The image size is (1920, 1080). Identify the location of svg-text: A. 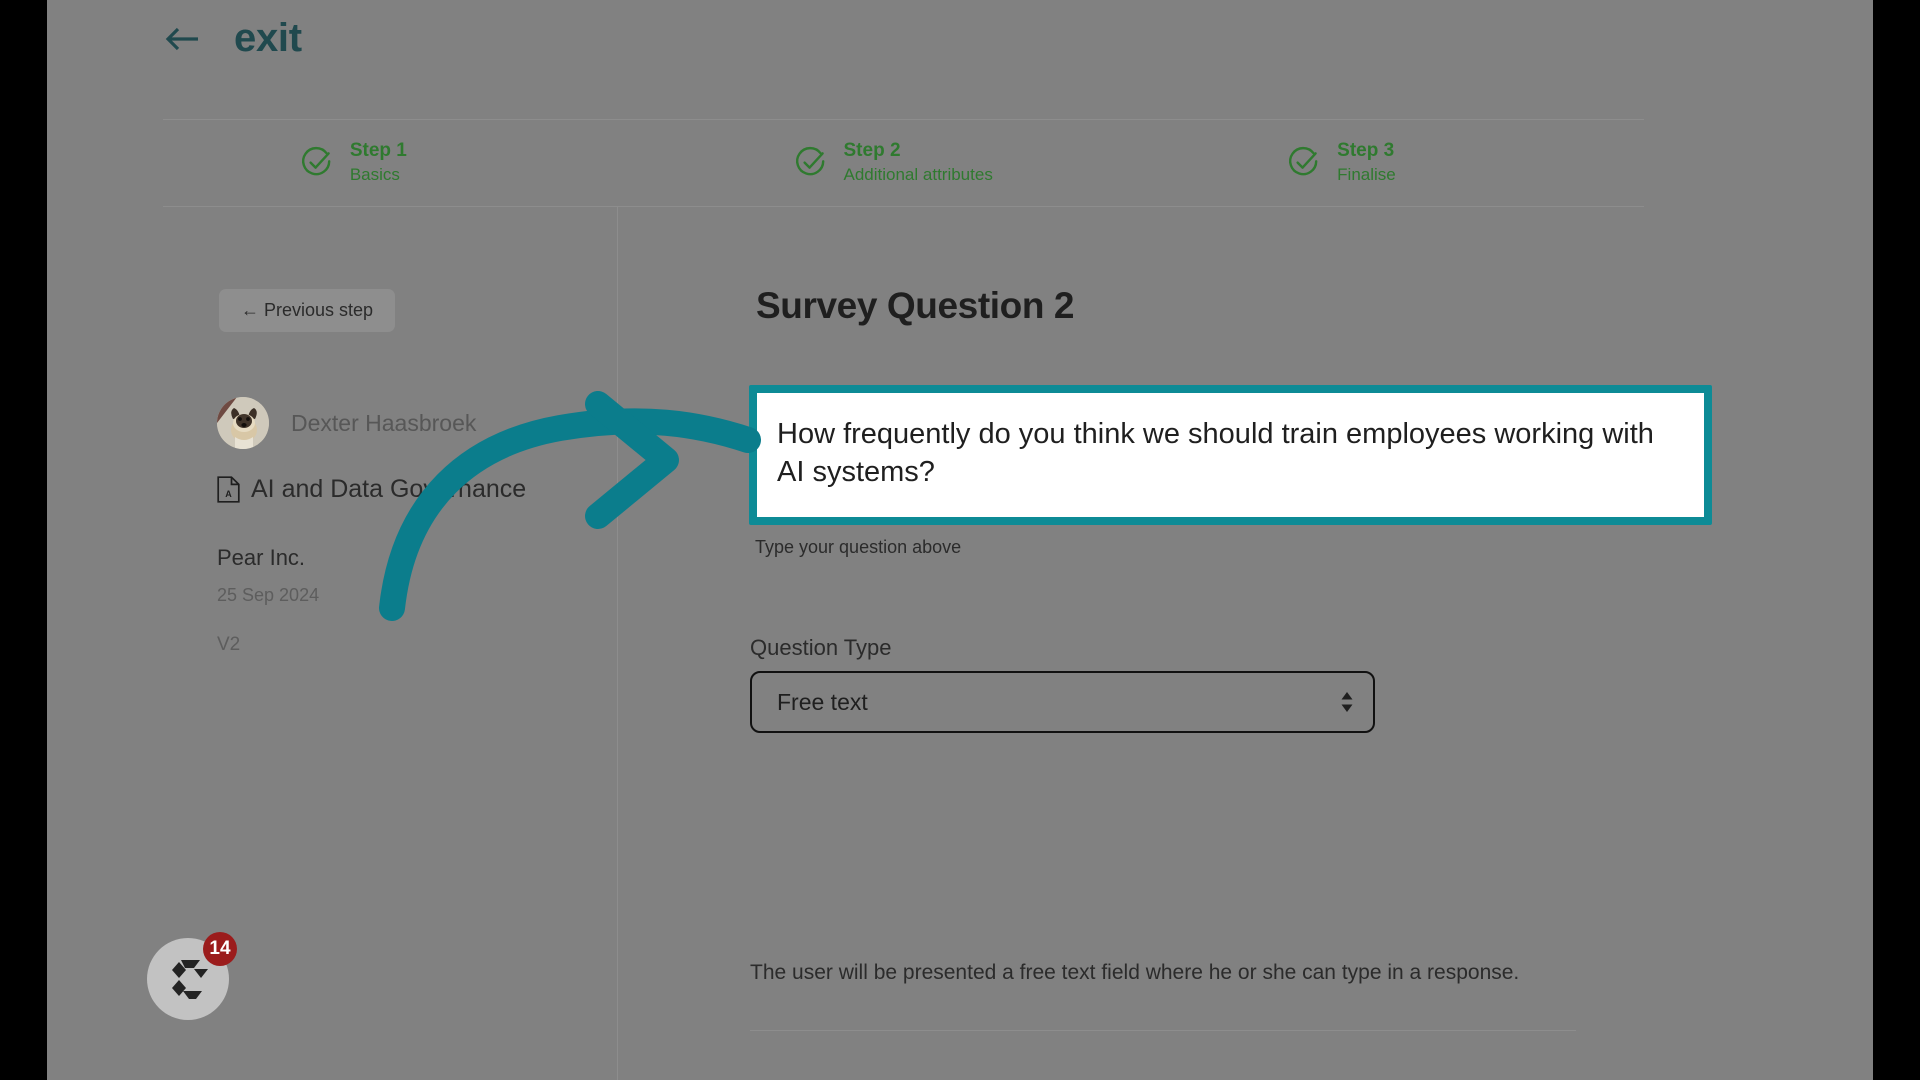
(228, 494).